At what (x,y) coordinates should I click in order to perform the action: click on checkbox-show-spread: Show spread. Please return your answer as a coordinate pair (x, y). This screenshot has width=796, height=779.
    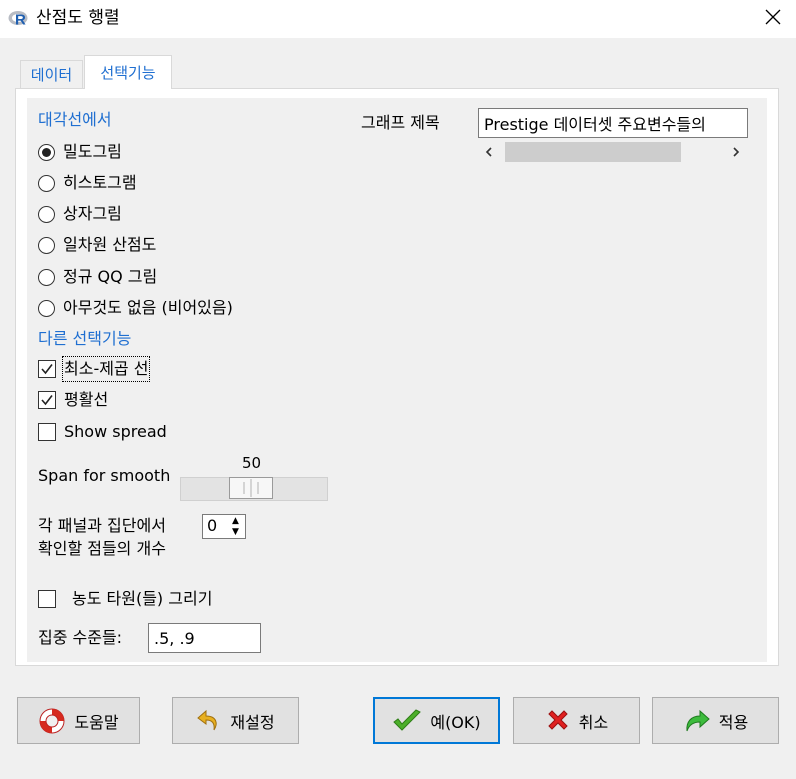
    Looking at the image, I should click on (102, 432).